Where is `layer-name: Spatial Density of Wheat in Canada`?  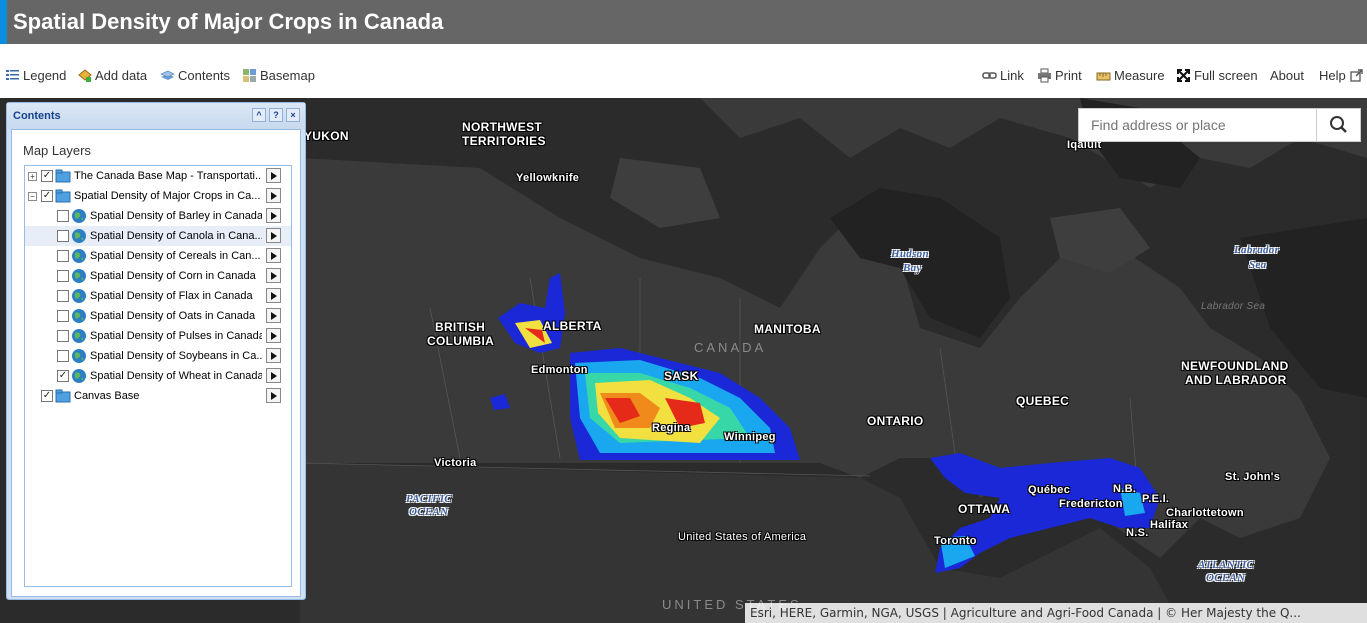
layer-name: Spatial Density of Wheat in Canada is located at coordinates (176, 376).